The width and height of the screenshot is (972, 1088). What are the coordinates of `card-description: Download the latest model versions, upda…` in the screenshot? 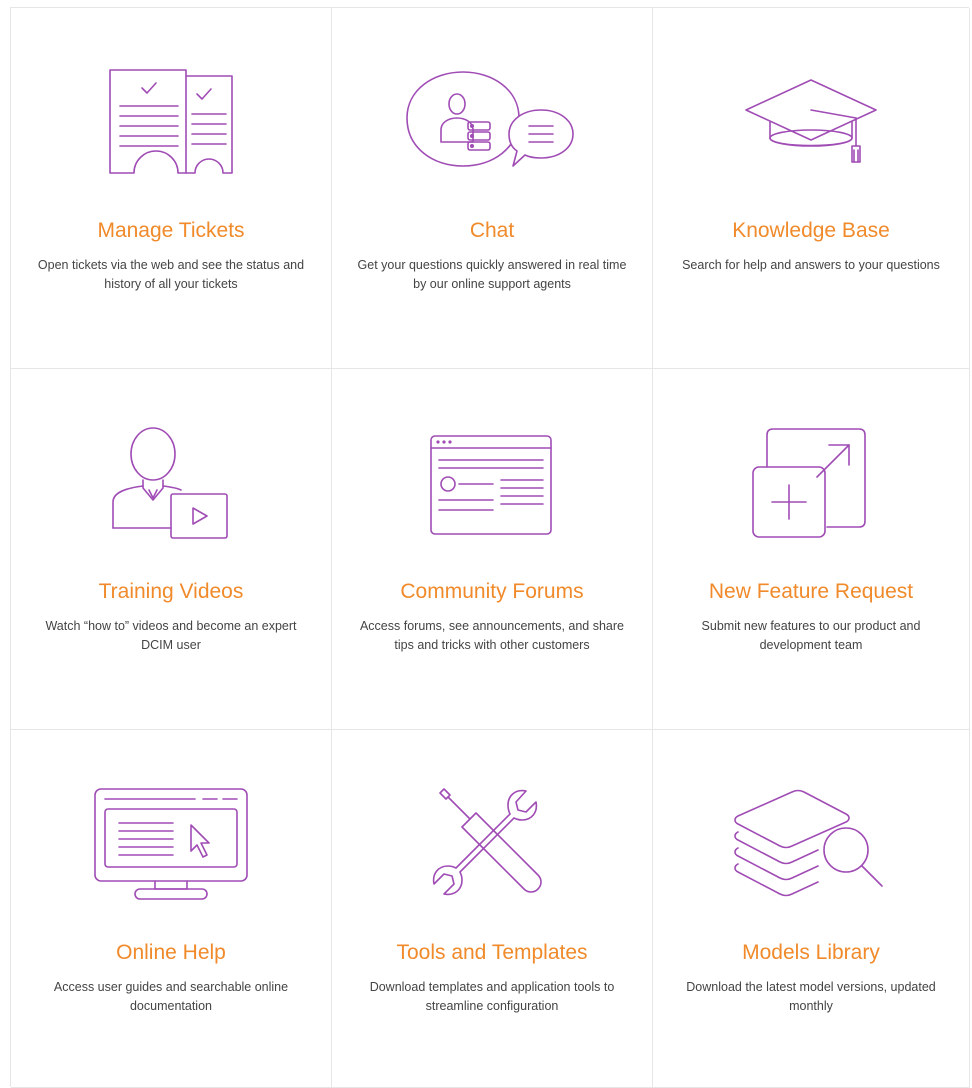 It's located at (811, 996).